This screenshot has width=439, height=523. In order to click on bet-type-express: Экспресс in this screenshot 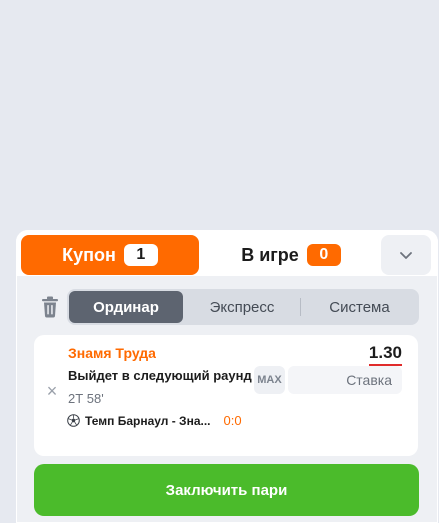, I will do `click(242, 307)`.